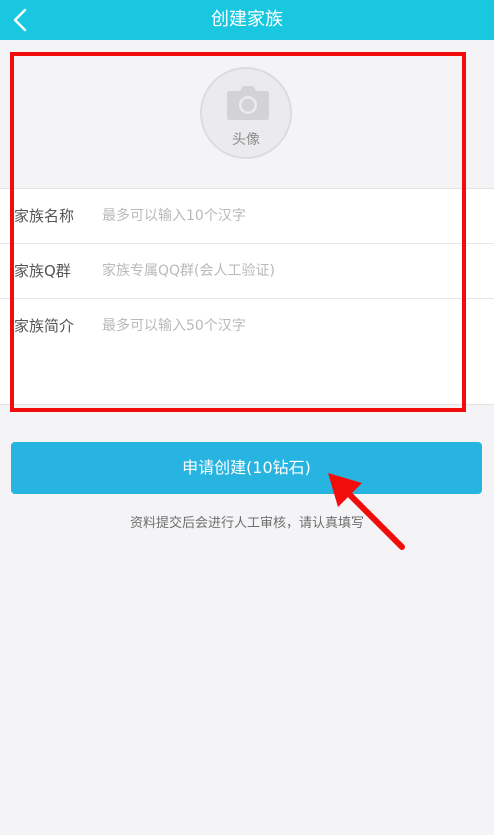 This screenshot has width=494, height=835. Describe the element at coordinates (42, 271) in the screenshot. I see `qq-group-label: 家族Q群` at that location.